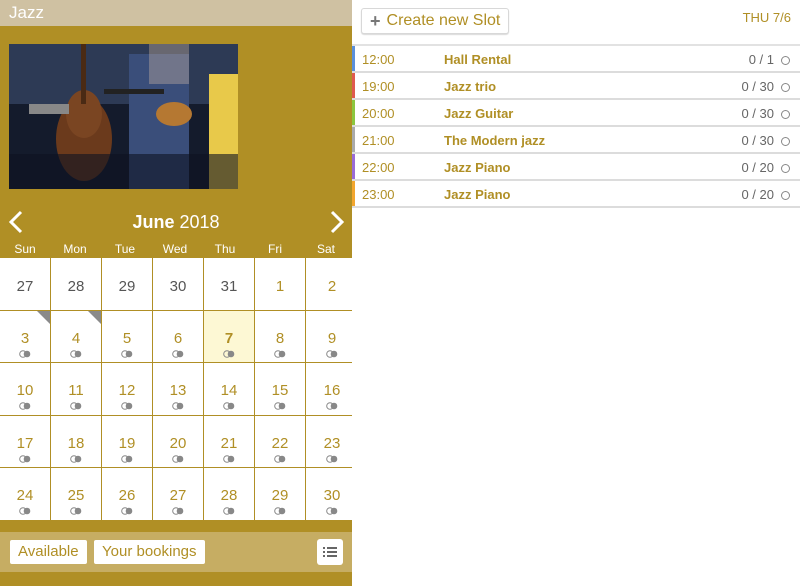 Image resolution: width=800 pixels, height=586 pixels. I want to click on plus-icon: +, so click(375, 21).